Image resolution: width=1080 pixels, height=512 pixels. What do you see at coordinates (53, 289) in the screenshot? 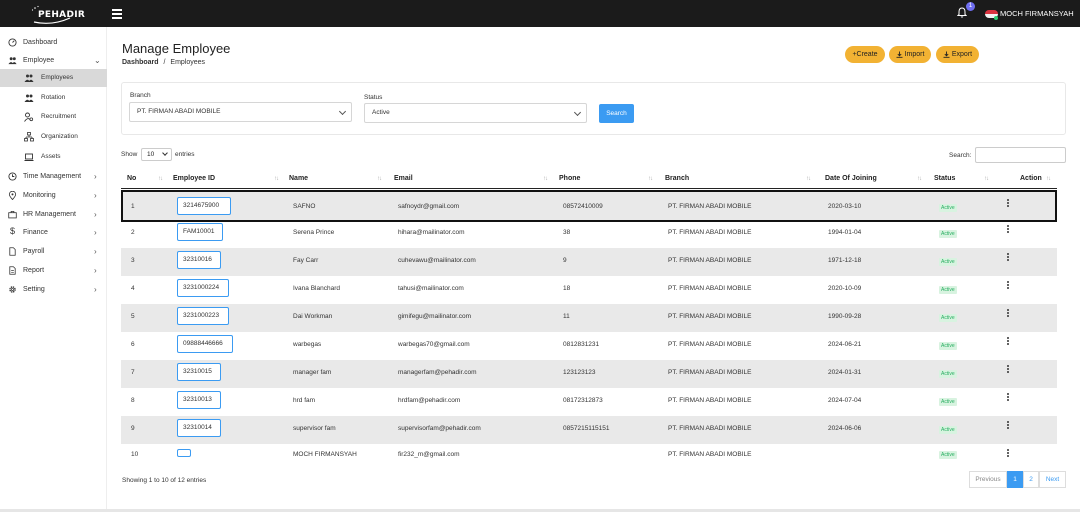
I see `sidebar-item-setting: Setting ›` at bounding box center [53, 289].